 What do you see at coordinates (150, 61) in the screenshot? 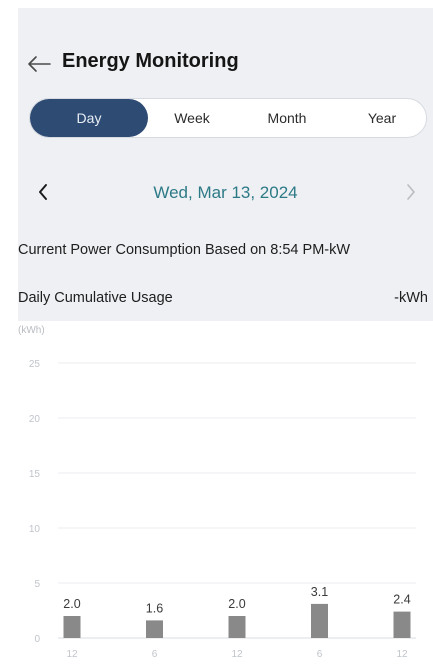
I see `page-title: Energy Monitoring` at bounding box center [150, 61].